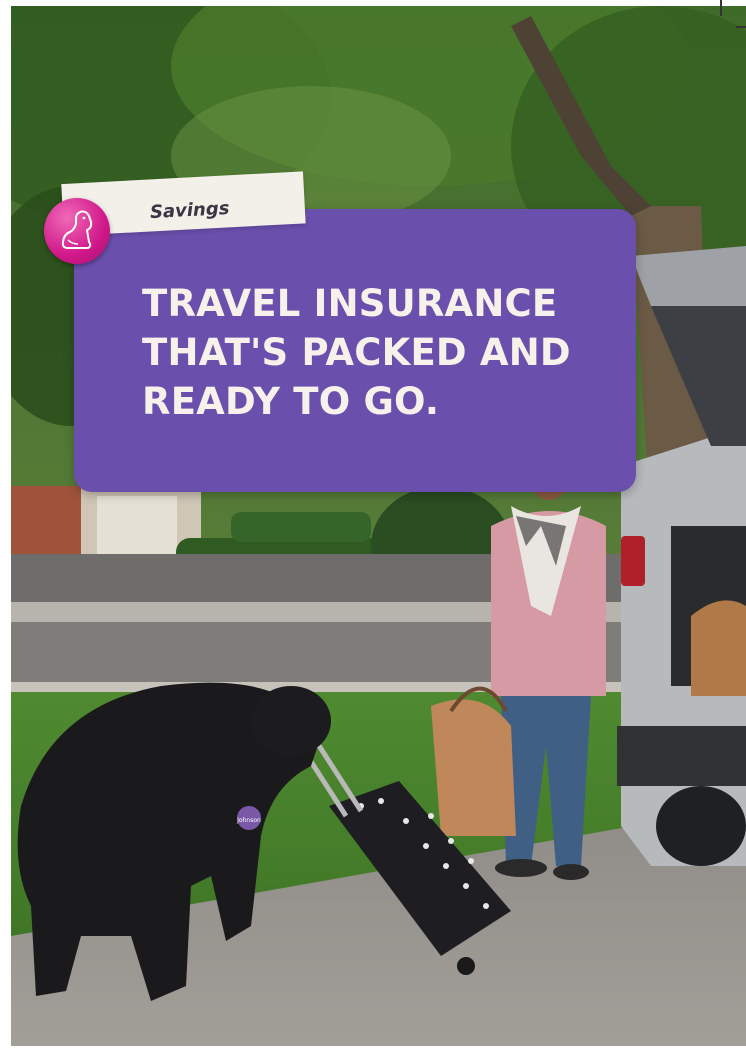  I want to click on dog-icon, so click(77, 229).